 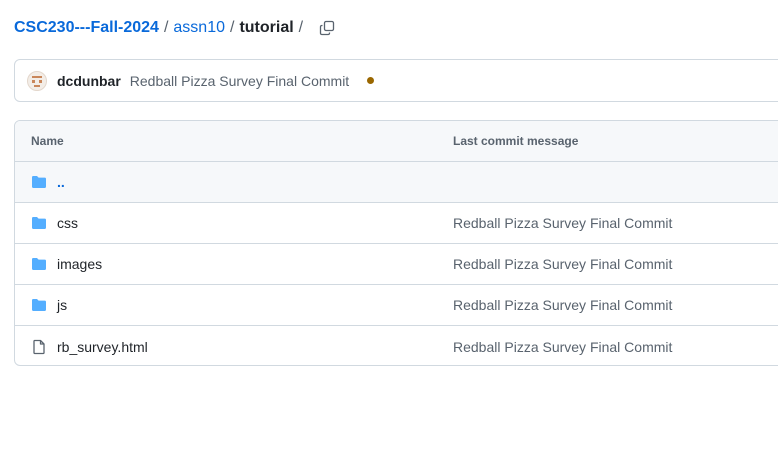 I want to click on column-header-name: Name, so click(x=47, y=141).